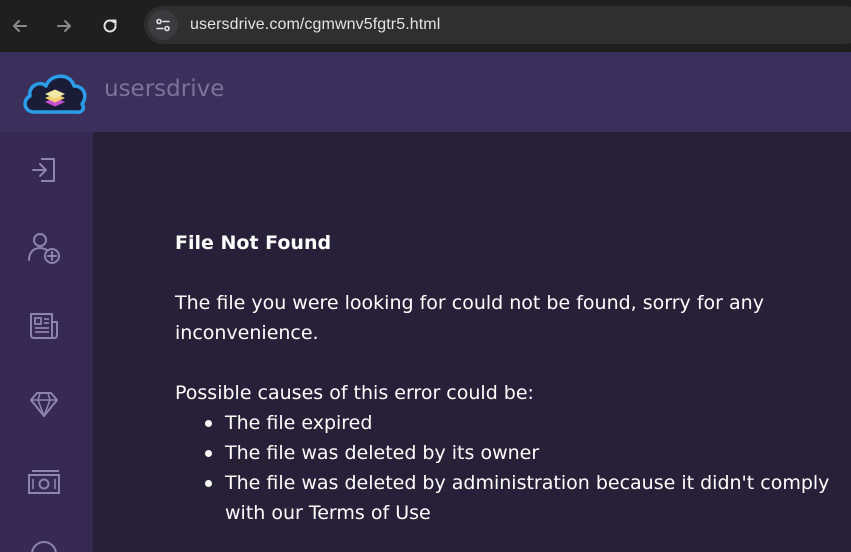  Describe the element at coordinates (44, 546) in the screenshot. I see `circle-icon` at that location.